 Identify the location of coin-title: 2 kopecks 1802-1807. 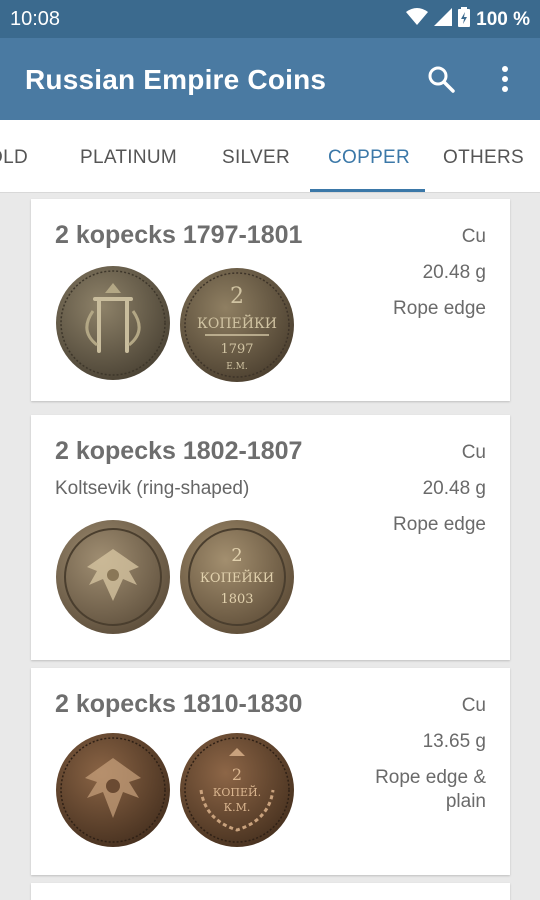
(179, 451).